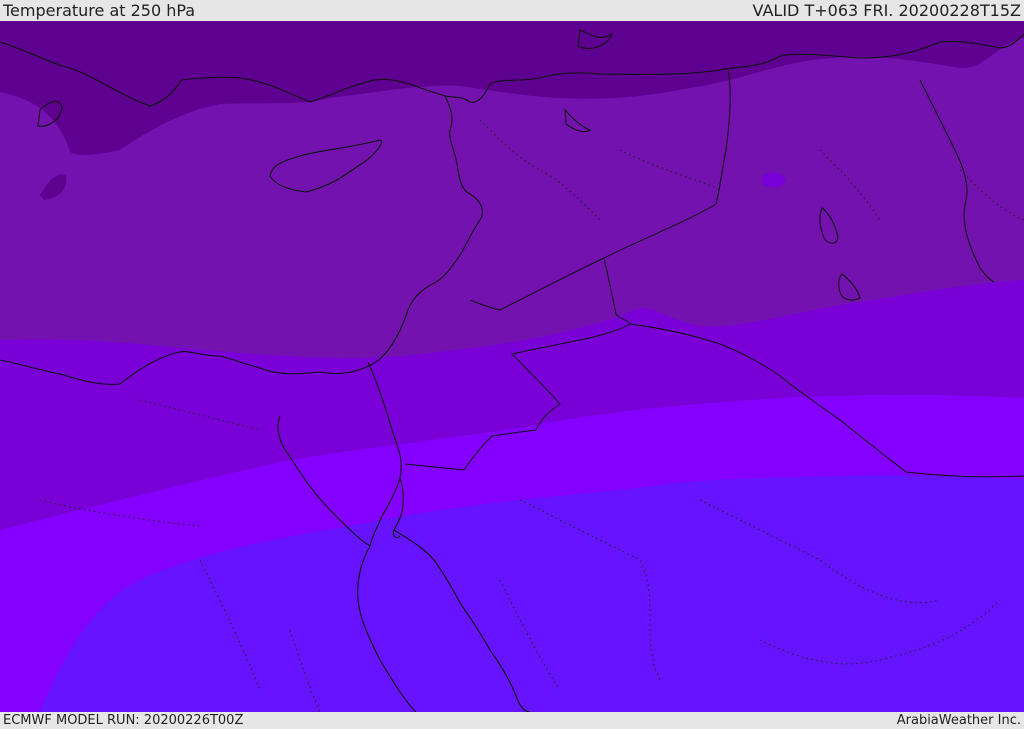 Image resolution: width=1024 pixels, height=729 pixels. What do you see at coordinates (99, 10) in the screenshot?
I see `map-title: Temperature at 250 hPa` at bounding box center [99, 10].